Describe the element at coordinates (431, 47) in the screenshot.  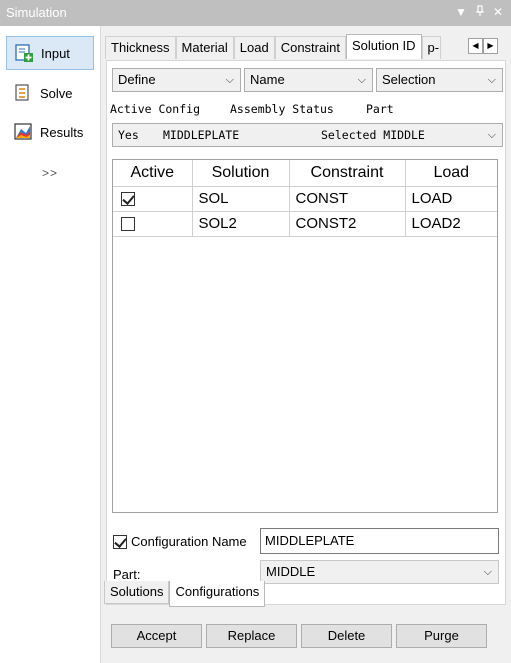
I see `tab-p: p-` at that location.